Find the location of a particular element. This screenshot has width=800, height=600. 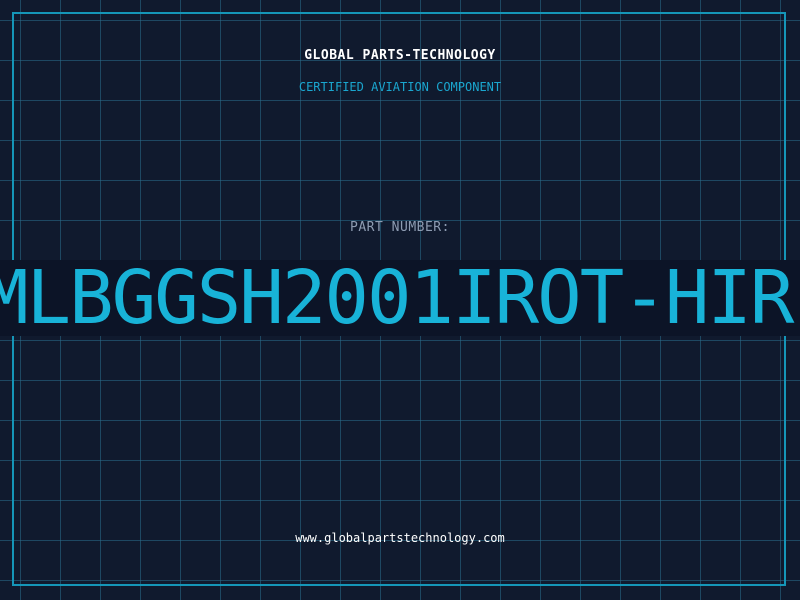

company-name: GLOBAL PARTS-TECHNOLOGY is located at coordinates (400, 55).